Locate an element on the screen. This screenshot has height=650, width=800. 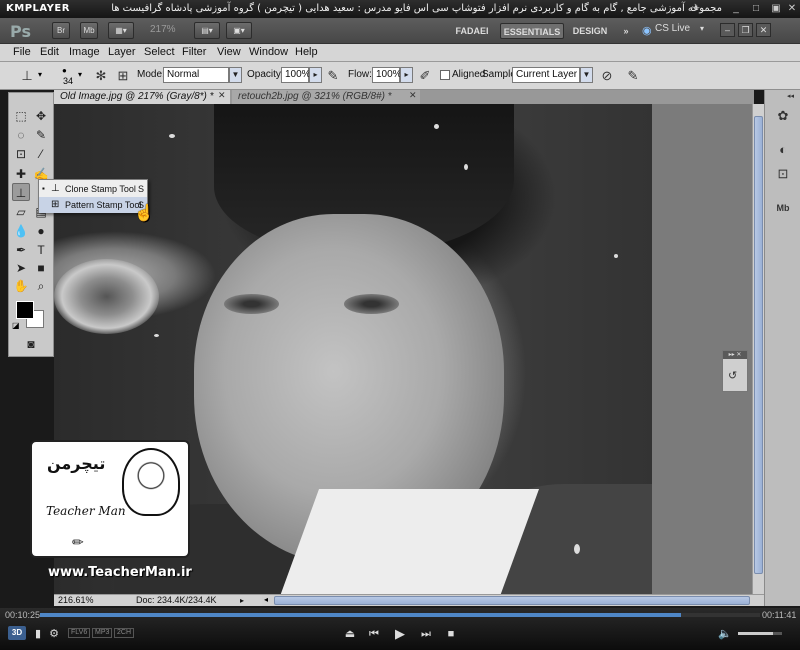
zoom-tool-icon: ⌕ is located at coordinates (41, 286).